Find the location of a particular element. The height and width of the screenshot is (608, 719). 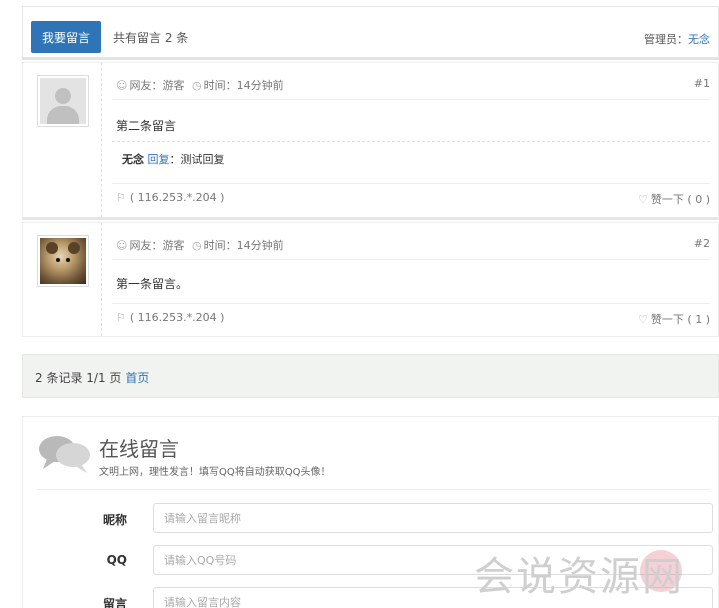

admin-info: 管理员：无念 is located at coordinates (677, 39).